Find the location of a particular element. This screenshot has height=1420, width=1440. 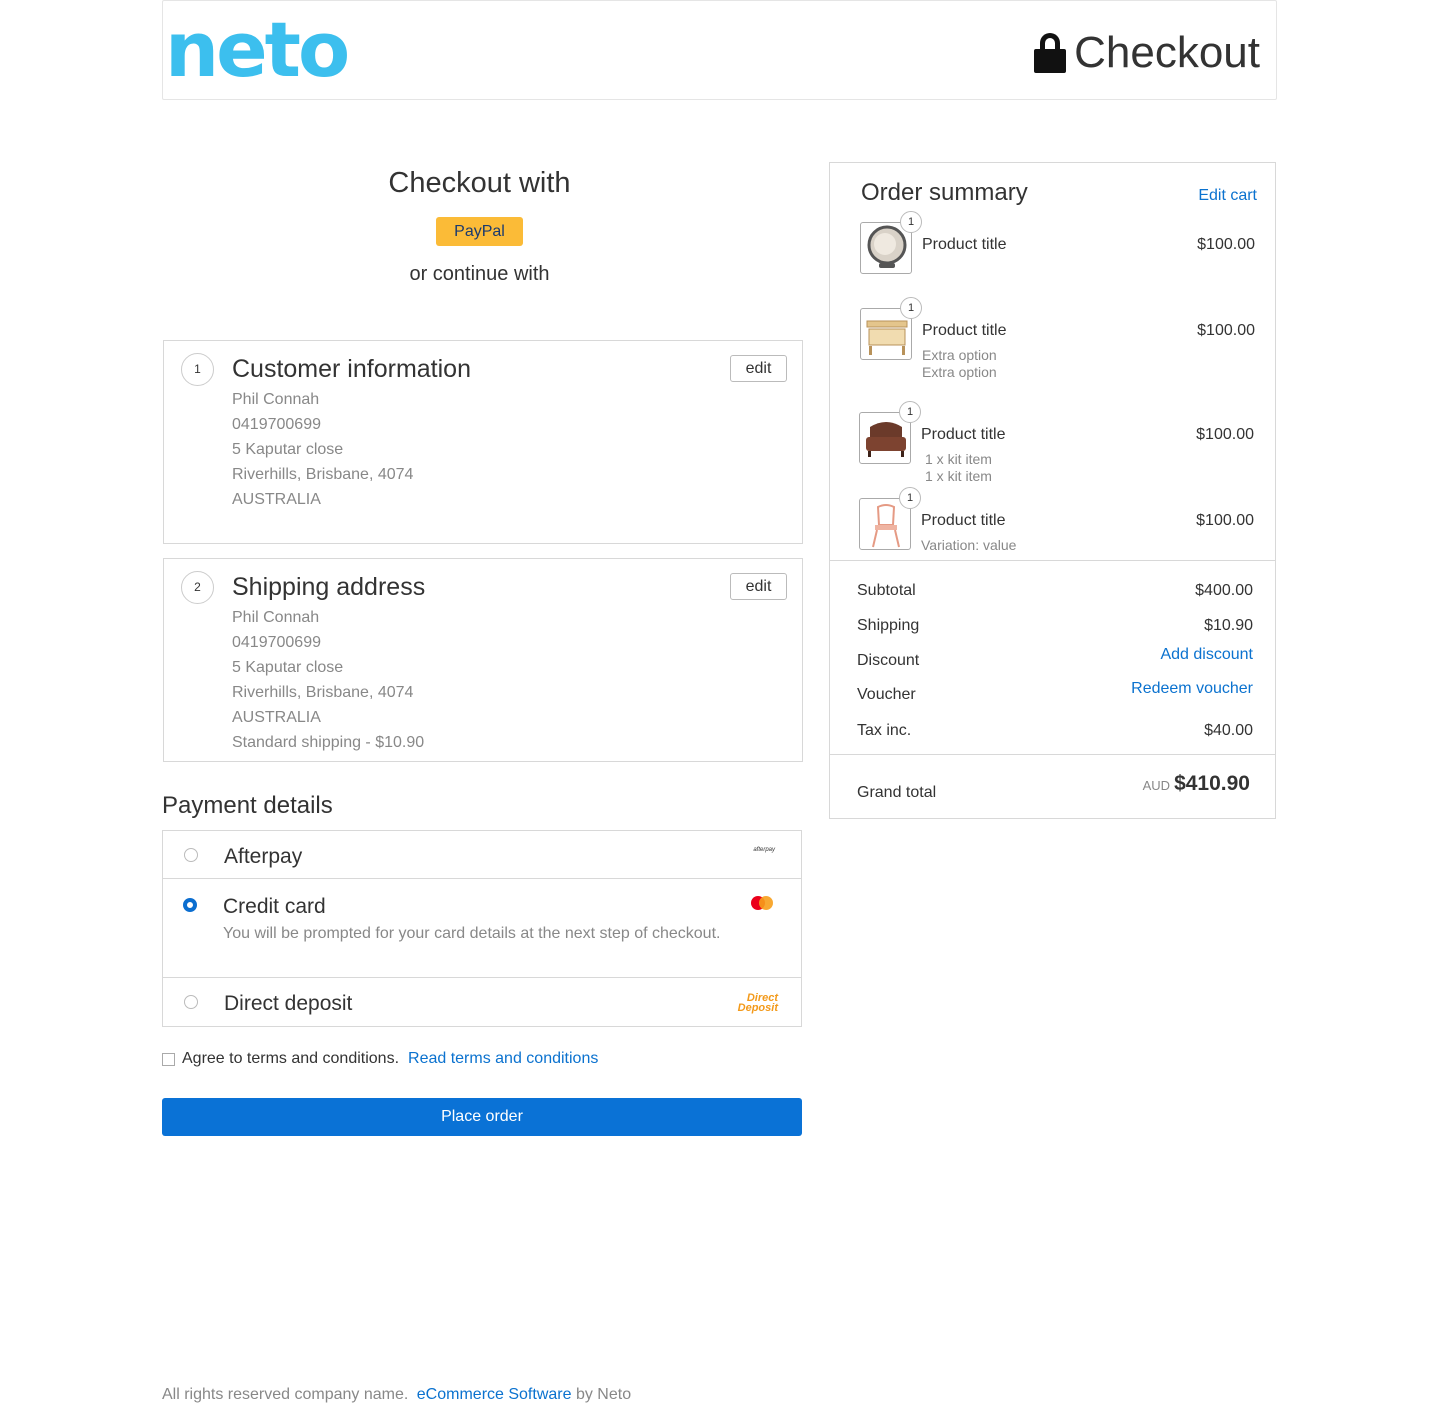

checkout-title: Checkout is located at coordinates (1167, 52).